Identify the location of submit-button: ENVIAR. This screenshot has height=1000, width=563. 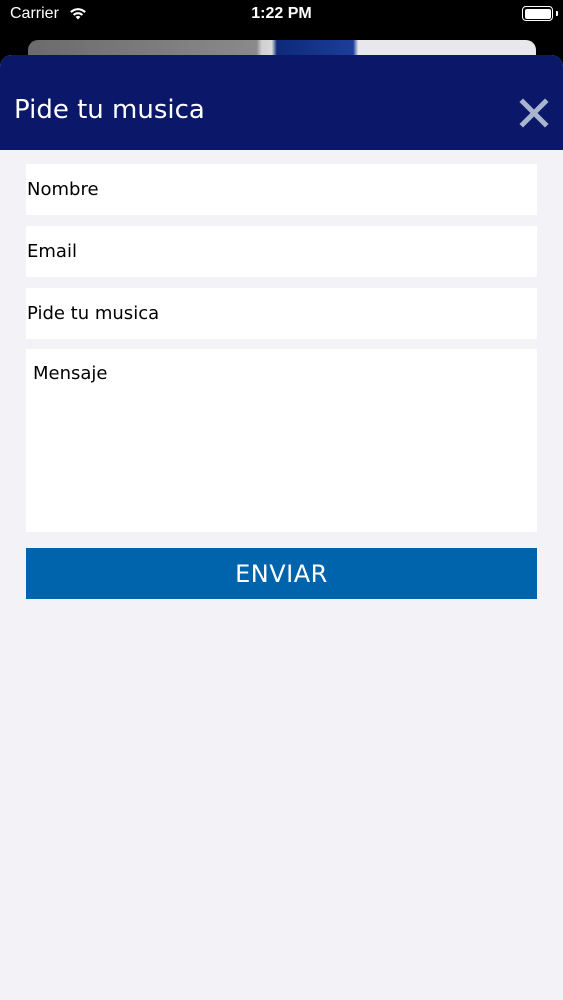
(281, 573).